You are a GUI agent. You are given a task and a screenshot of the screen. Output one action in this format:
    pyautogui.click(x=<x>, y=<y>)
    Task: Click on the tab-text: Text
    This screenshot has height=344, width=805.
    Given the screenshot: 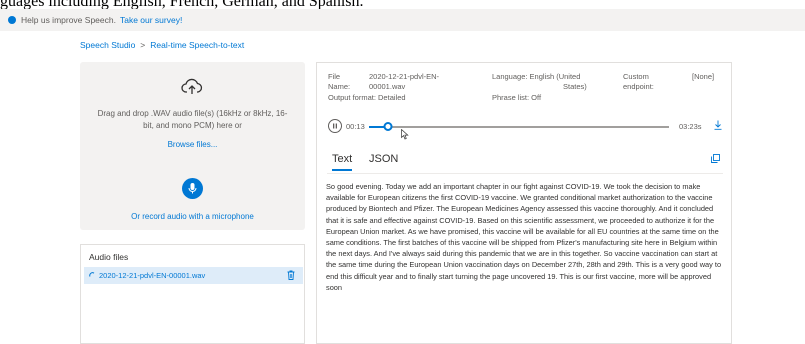 What is the action you would take?
    pyautogui.click(x=342, y=162)
    